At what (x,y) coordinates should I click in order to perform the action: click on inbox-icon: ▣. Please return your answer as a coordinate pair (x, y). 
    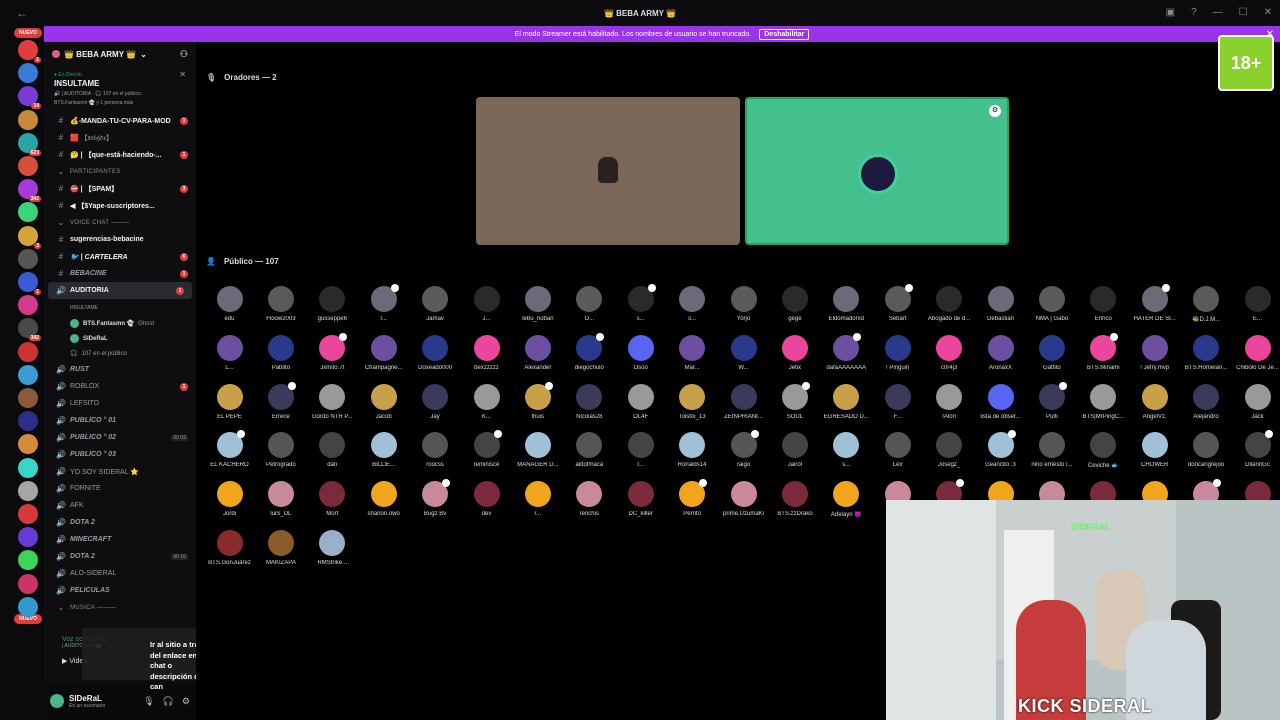
    Looking at the image, I should click on (1170, 12).